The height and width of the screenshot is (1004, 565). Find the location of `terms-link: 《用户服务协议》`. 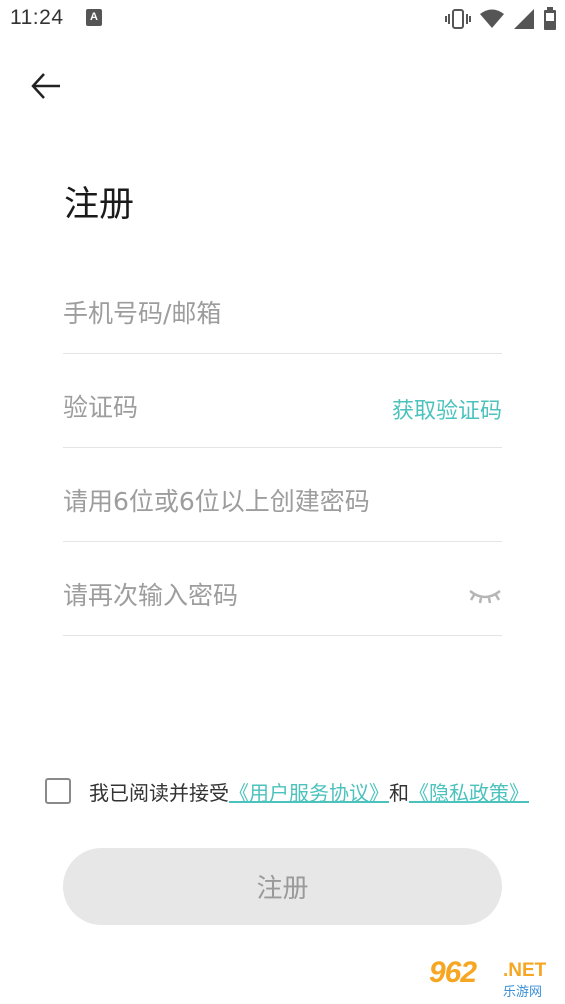

terms-link: 《用户服务协议》 is located at coordinates (309, 791).